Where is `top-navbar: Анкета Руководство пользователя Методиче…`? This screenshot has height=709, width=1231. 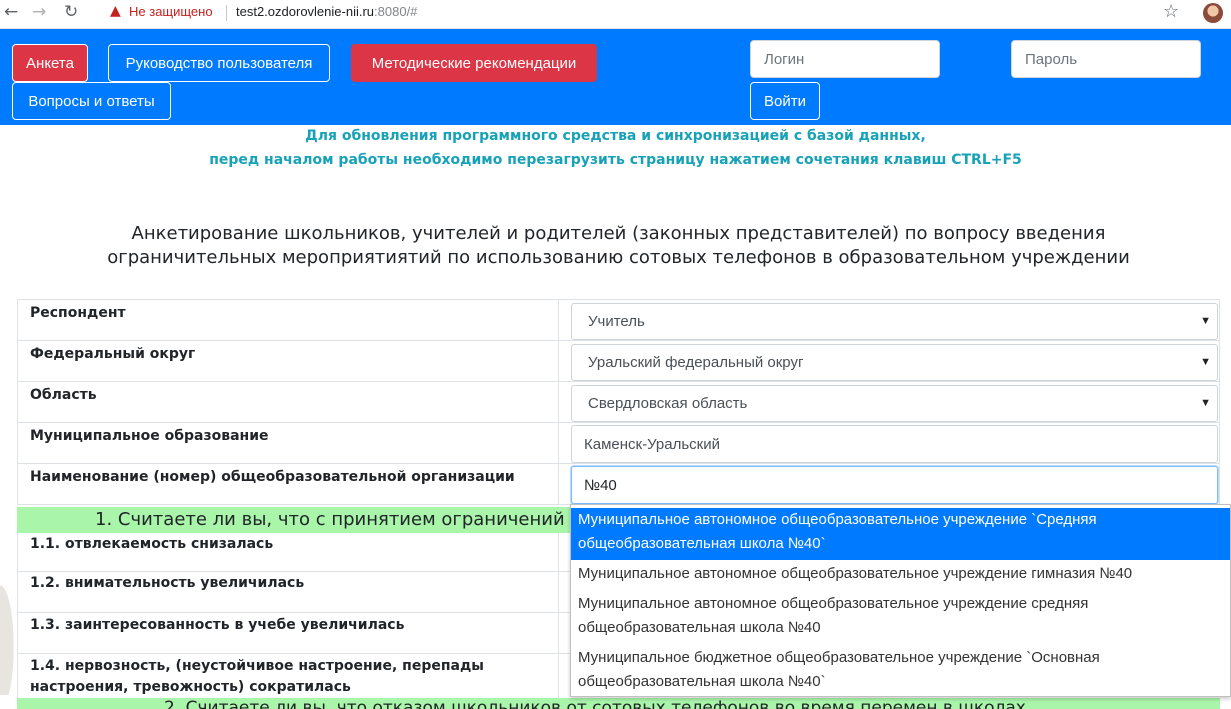 top-navbar: Анкета Руководство пользователя Методиче… is located at coordinates (615, 77).